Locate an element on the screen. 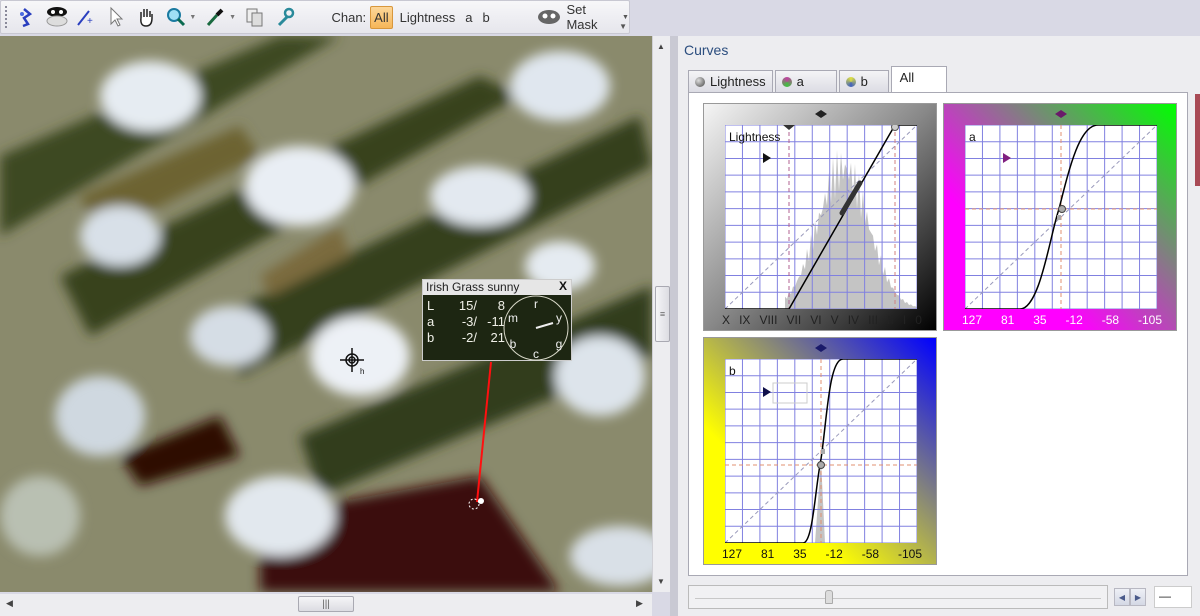 The height and width of the screenshot is (616, 1200). toolbar-grip is located at coordinates (6, 17).